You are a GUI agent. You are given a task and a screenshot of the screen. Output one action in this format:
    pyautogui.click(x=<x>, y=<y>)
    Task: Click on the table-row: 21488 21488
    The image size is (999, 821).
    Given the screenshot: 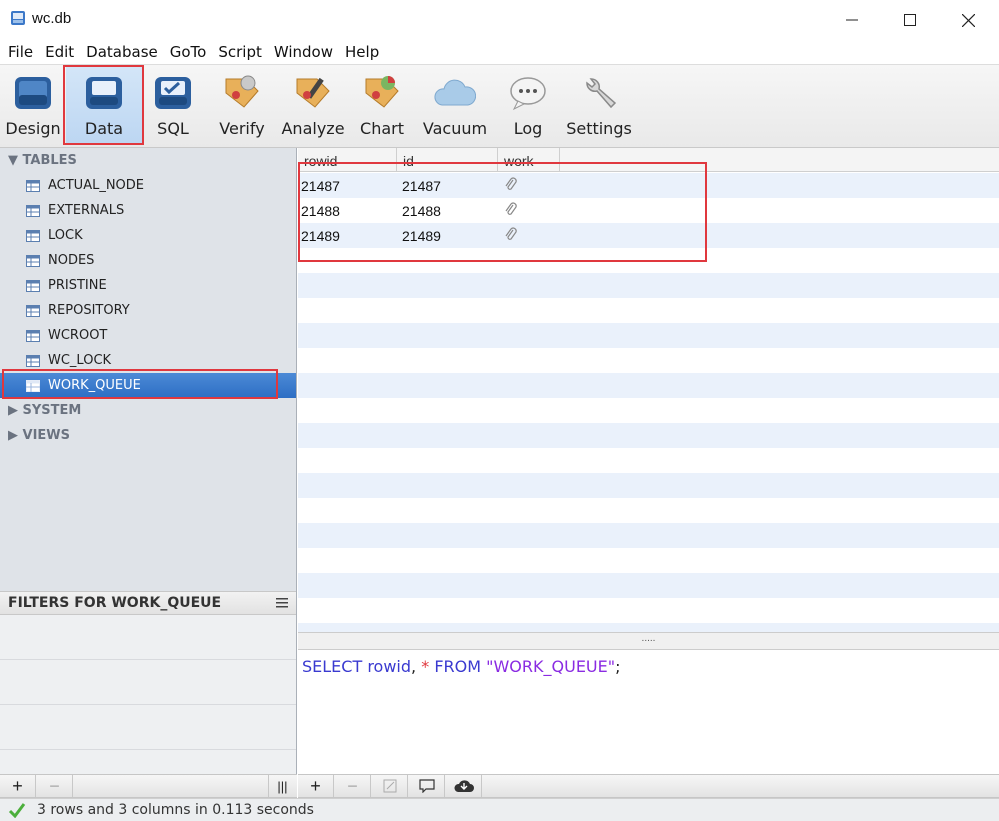 What is the action you would take?
    pyautogui.click(x=648, y=210)
    